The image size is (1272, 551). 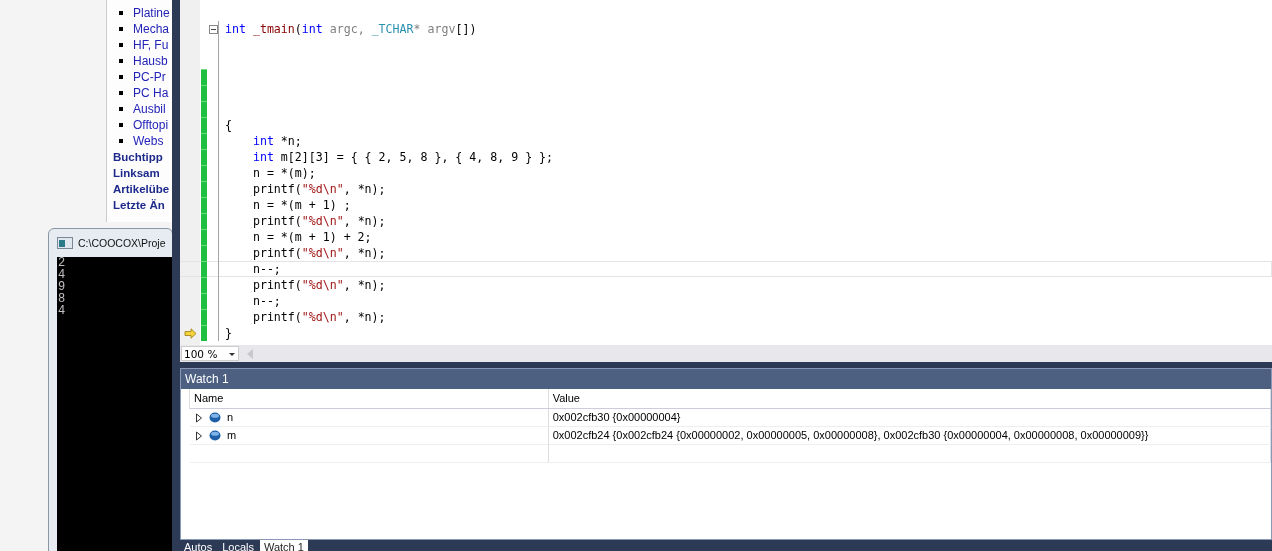 What do you see at coordinates (65, 243) in the screenshot?
I see `console-icon` at bounding box center [65, 243].